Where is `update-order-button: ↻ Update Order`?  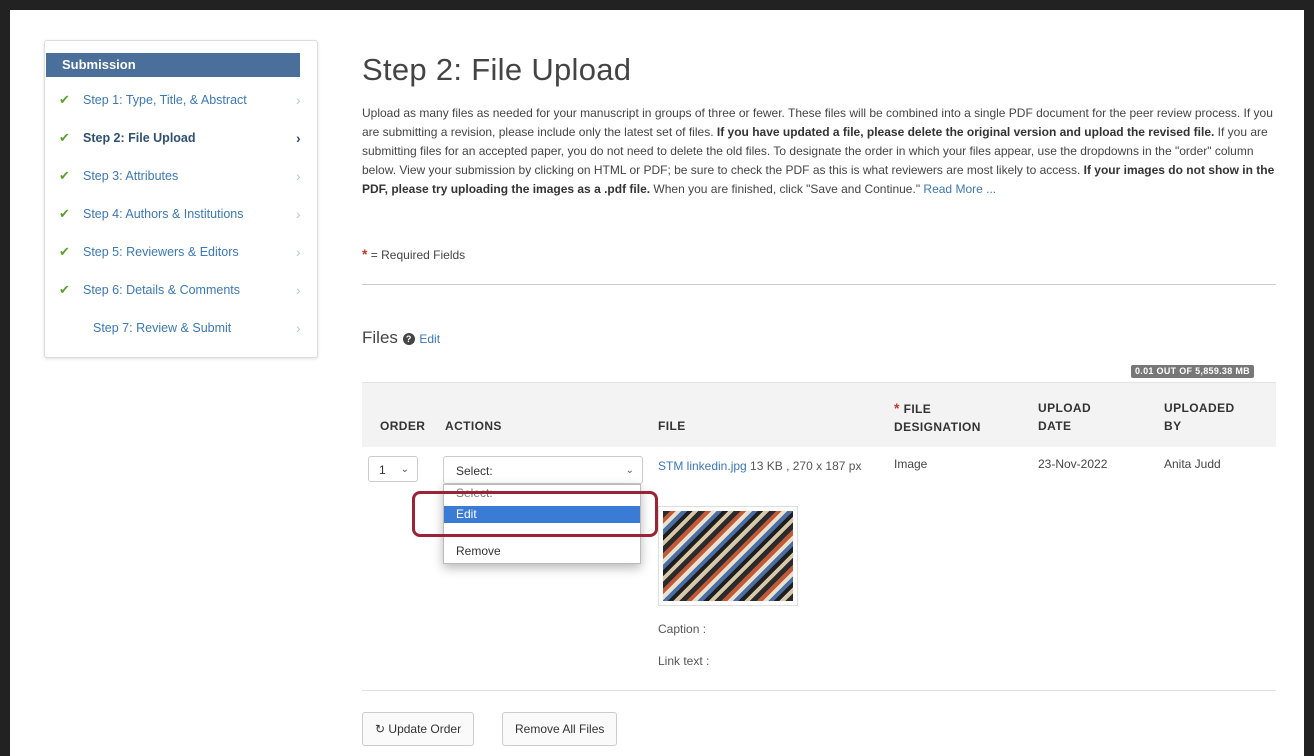 update-order-button: ↻ Update Order is located at coordinates (418, 729).